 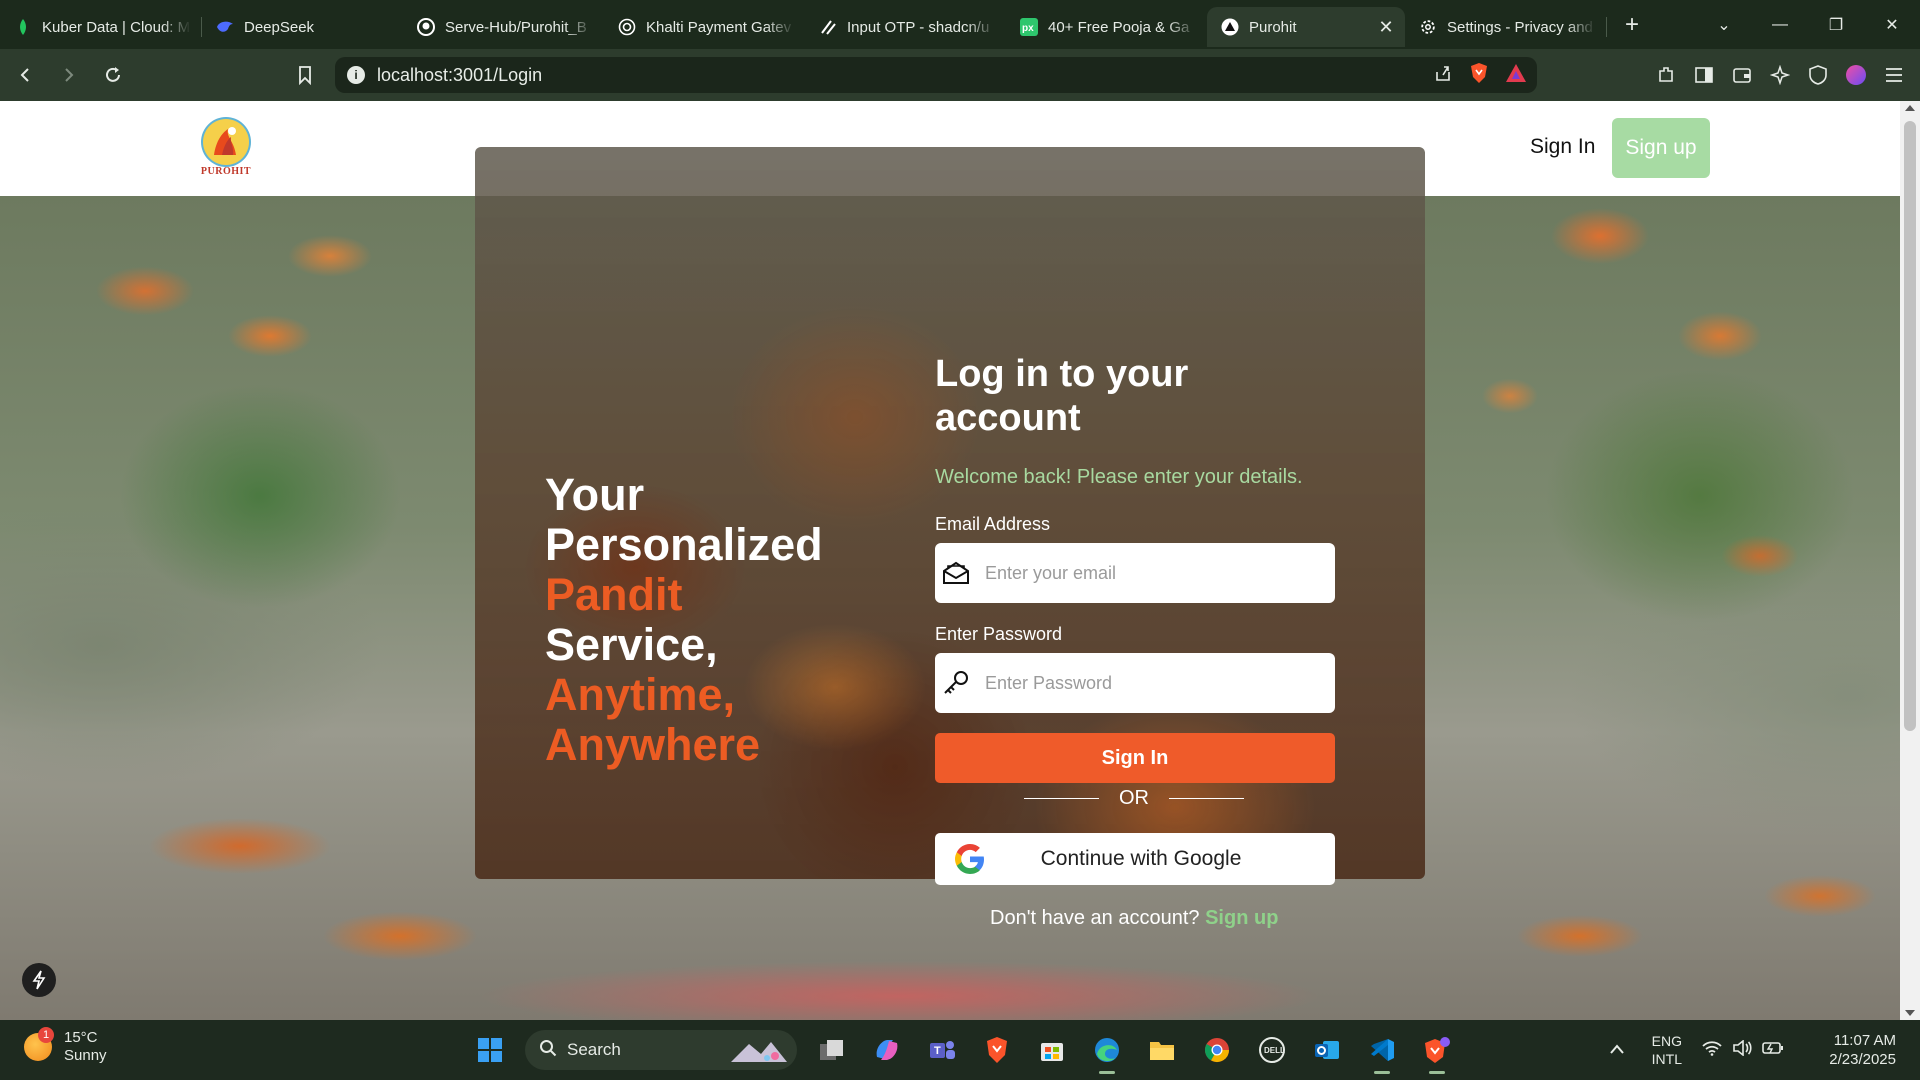 I want to click on tagline-line: Service,, so click(x=631, y=644).